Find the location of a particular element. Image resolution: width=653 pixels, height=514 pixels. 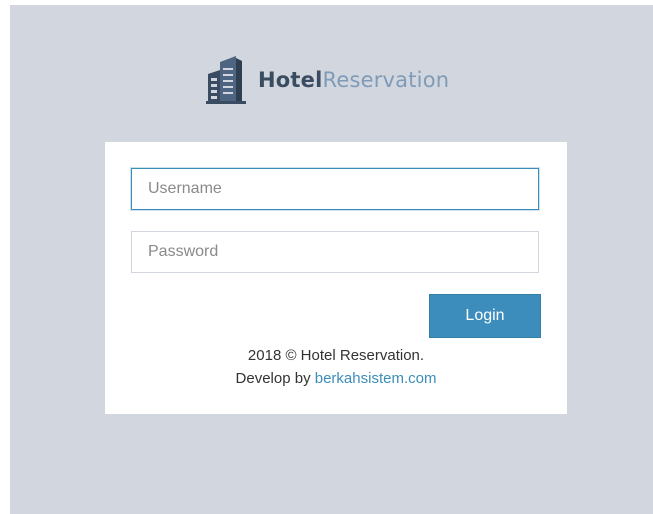

brand-logo: HotelReservation is located at coordinates (327, 78).